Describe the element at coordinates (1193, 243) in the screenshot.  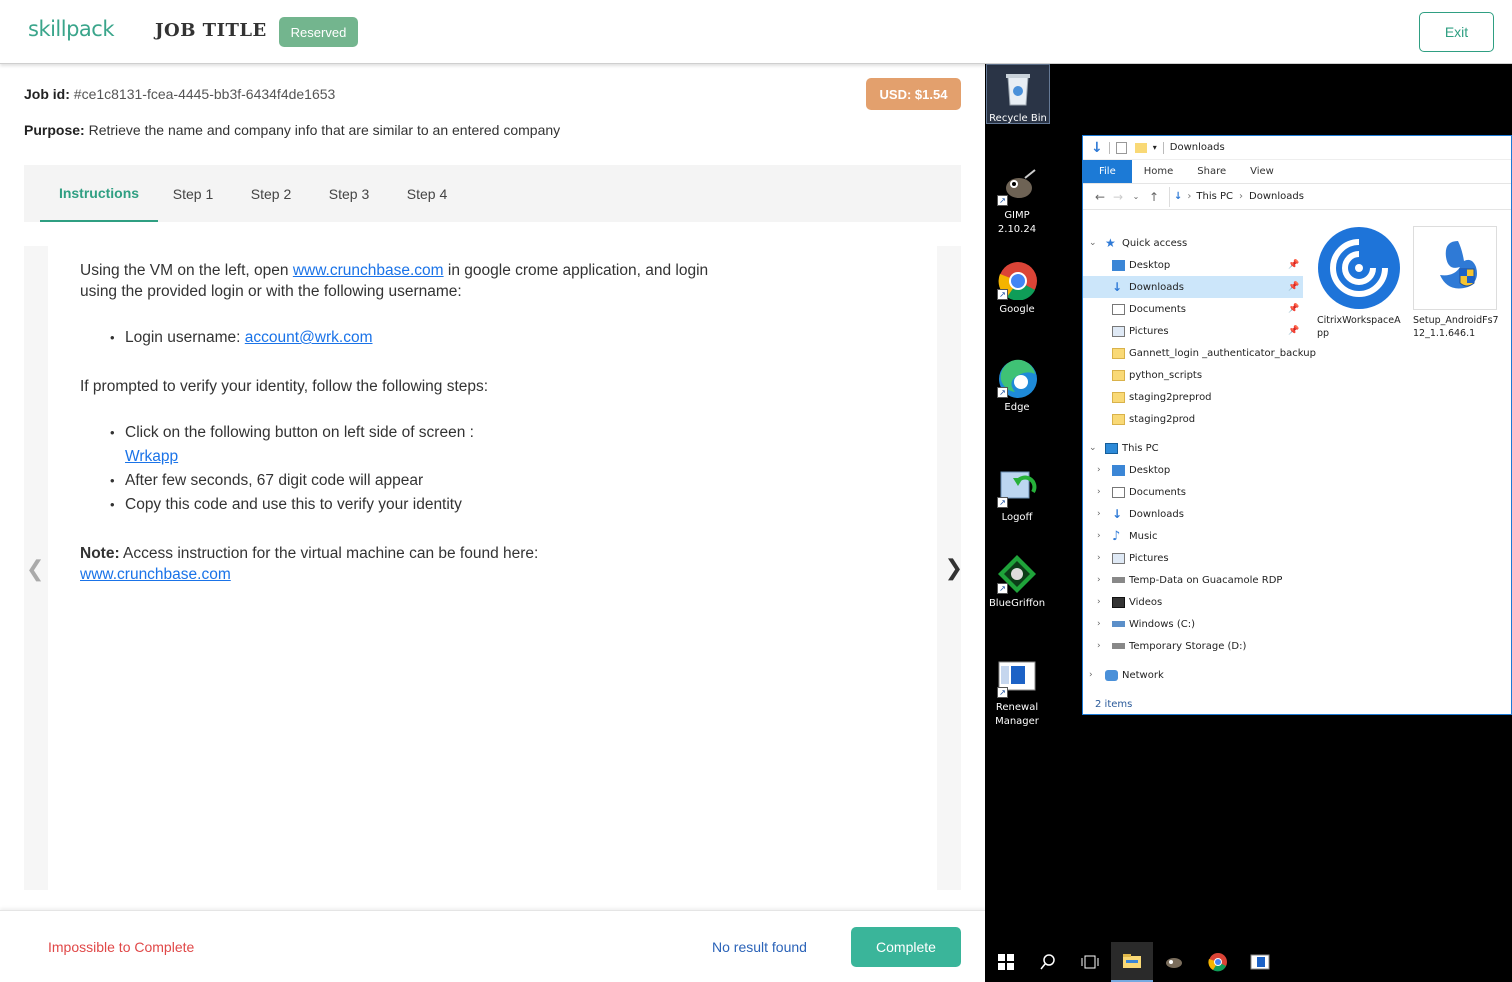
I see `nav-quick-access: ⌄ ★ Quick access` at that location.